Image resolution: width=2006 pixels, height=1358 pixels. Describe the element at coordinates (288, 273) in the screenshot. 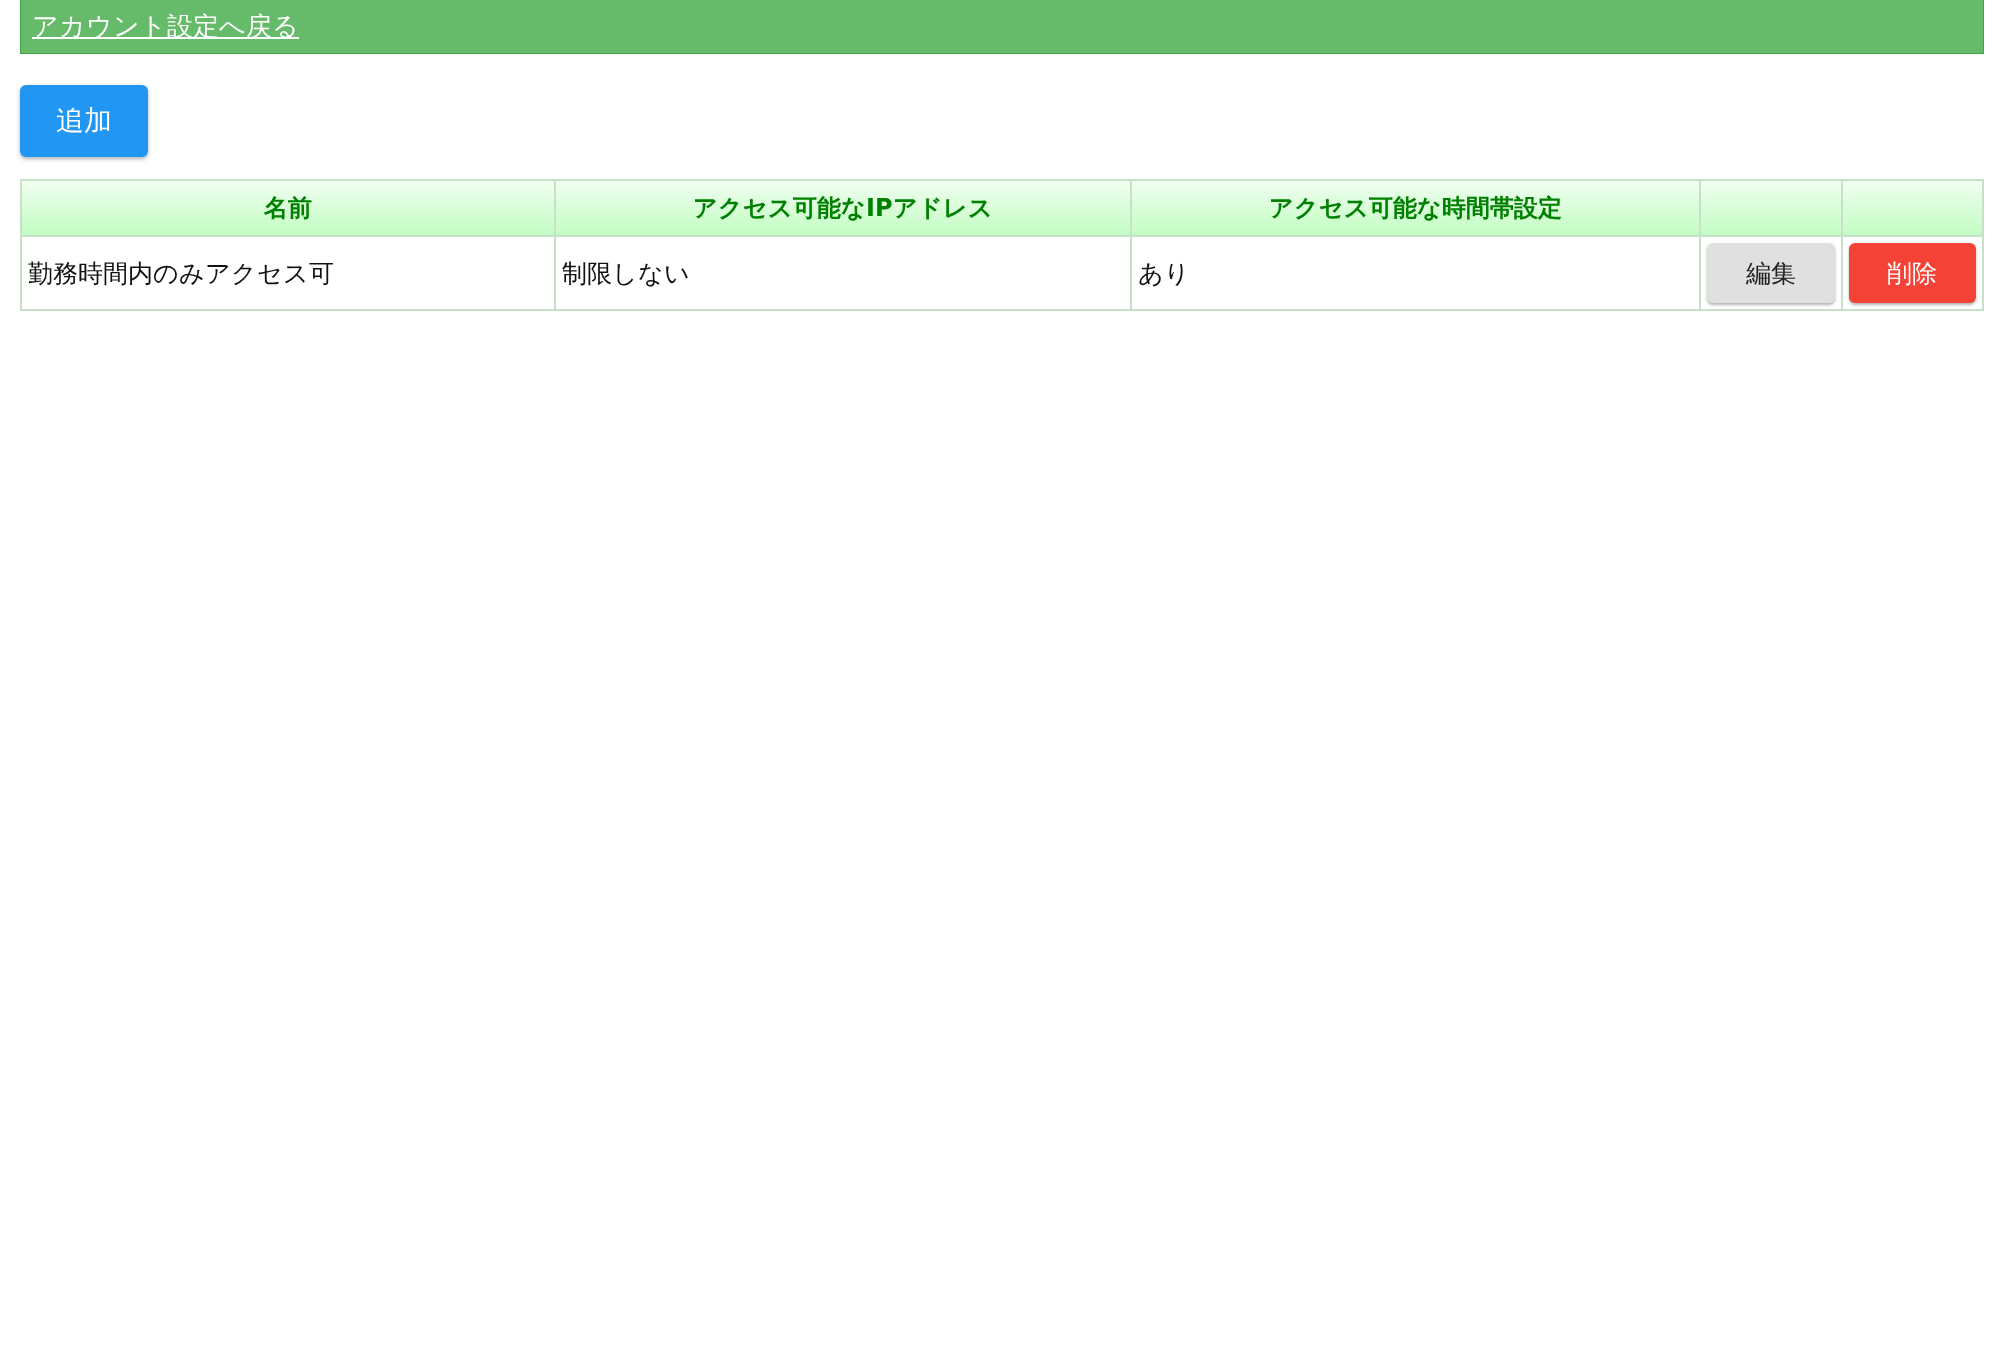

I see `table-cell: 勤務時間内のみアクセス可` at that location.